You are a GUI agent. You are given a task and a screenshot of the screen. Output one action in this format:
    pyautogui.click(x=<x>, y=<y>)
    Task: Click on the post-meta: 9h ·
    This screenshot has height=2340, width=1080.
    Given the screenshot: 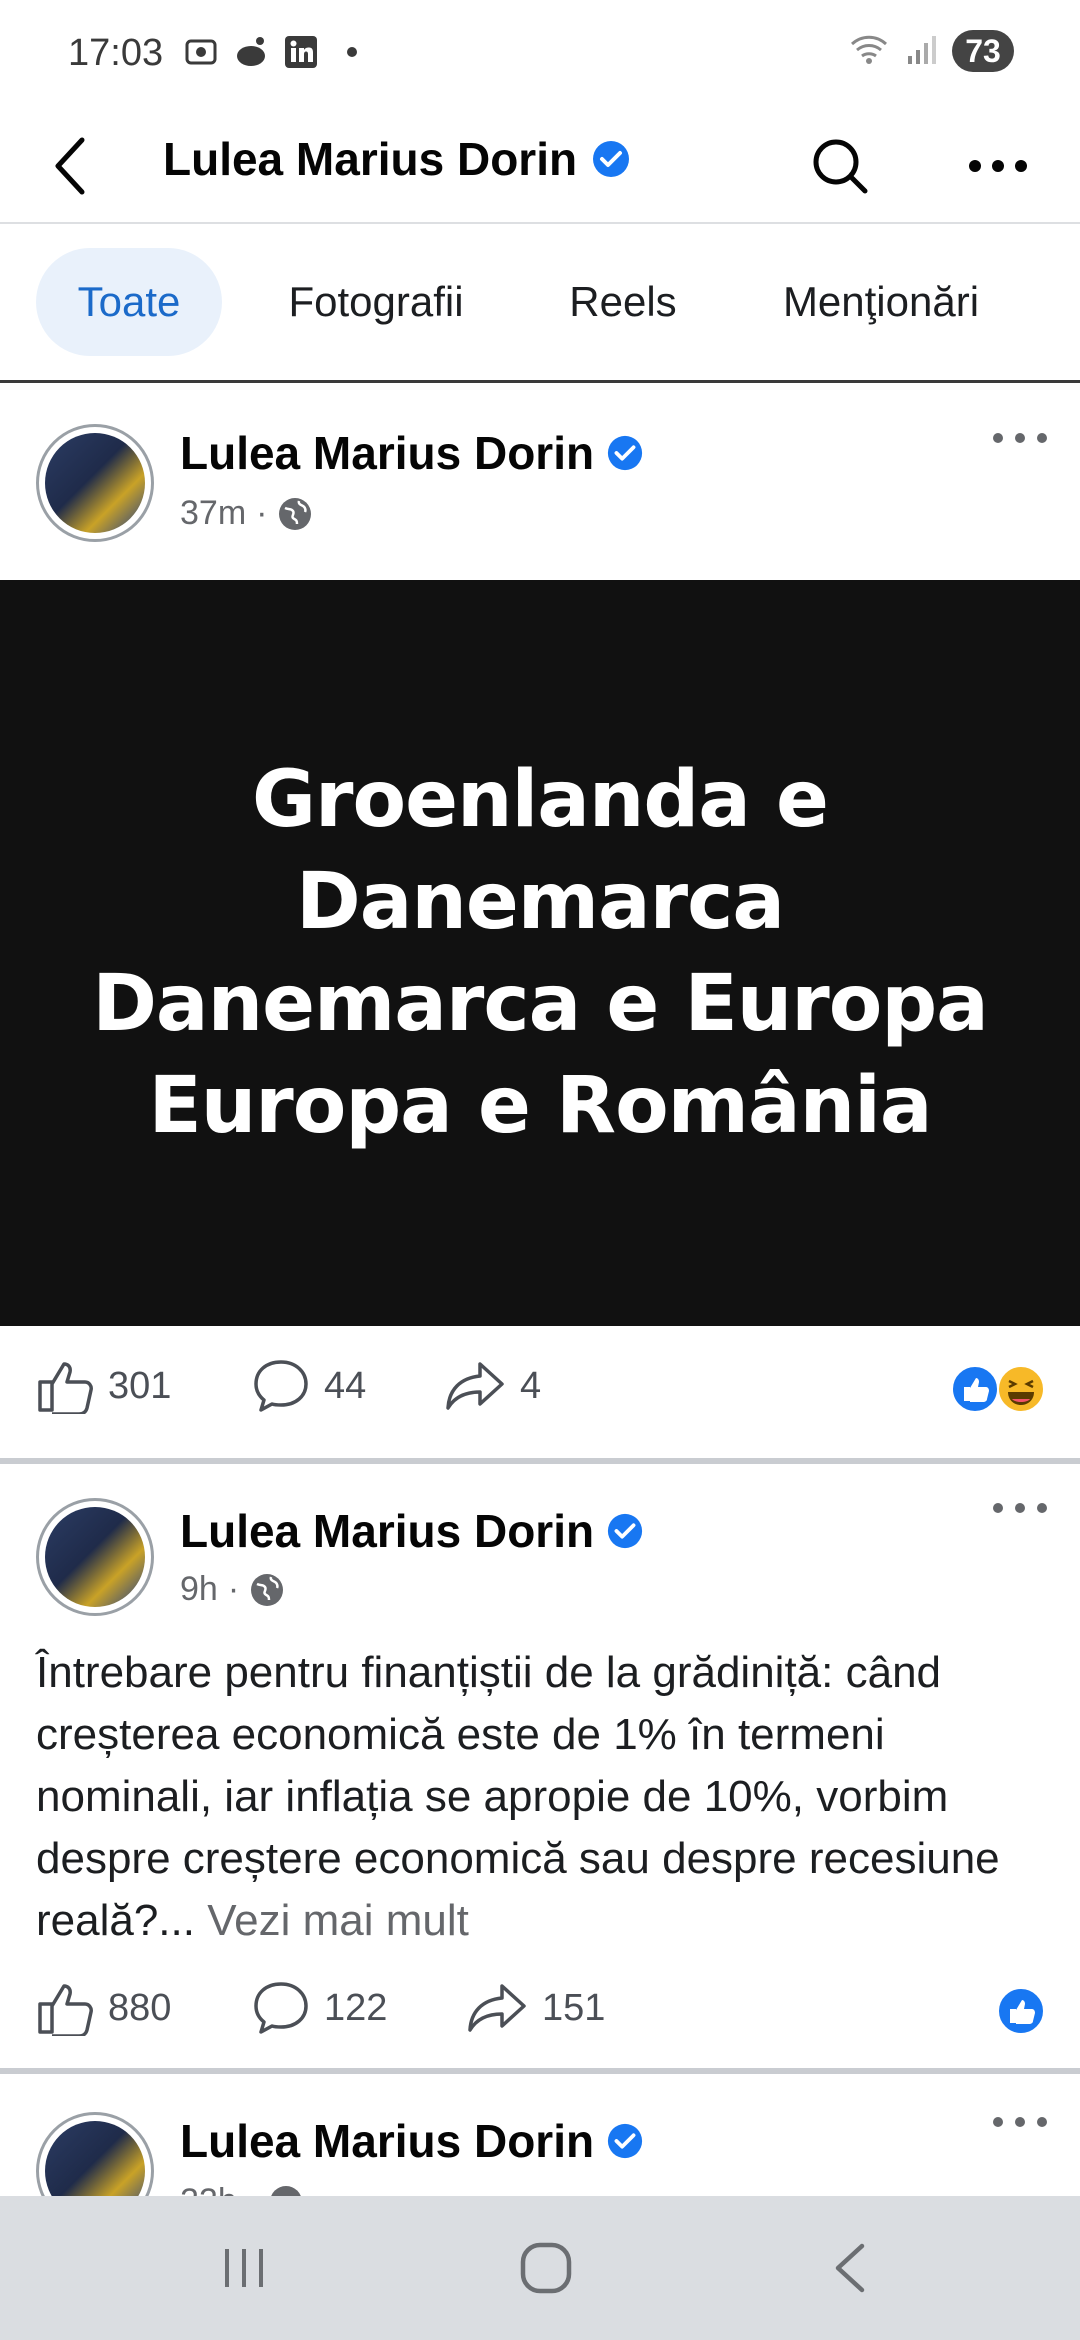 What is the action you would take?
    pyautogui.click(x=232, y=1589)
    